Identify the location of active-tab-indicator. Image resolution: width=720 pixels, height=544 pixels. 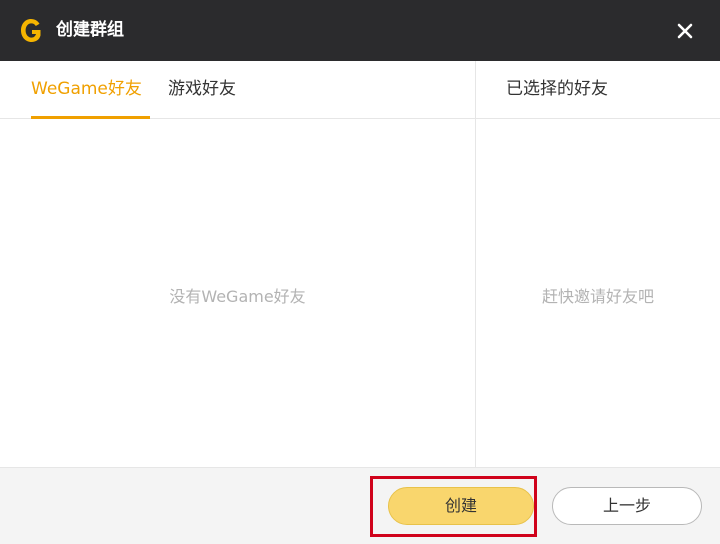
(90, 117).